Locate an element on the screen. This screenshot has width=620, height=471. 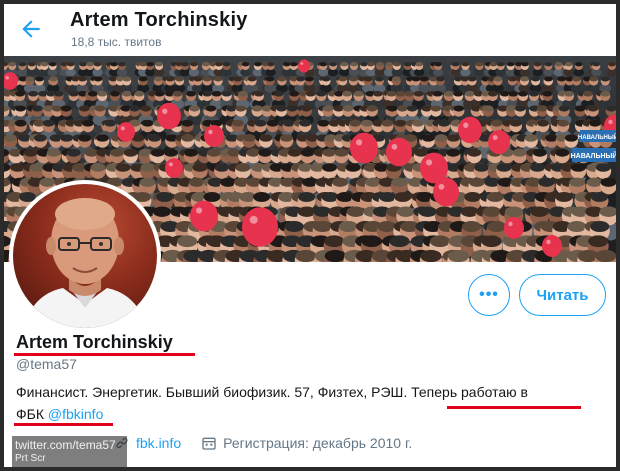
profile-name: Artem Torchinskiy is located at coordinates (94, 342).